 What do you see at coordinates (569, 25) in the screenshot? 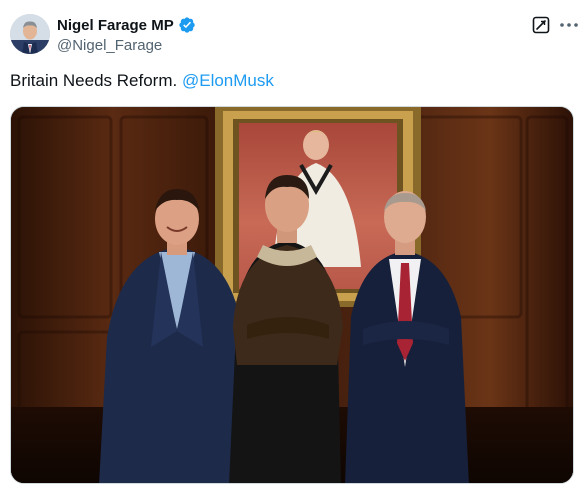
I see `more-icon` at bounding box center [569, 25].